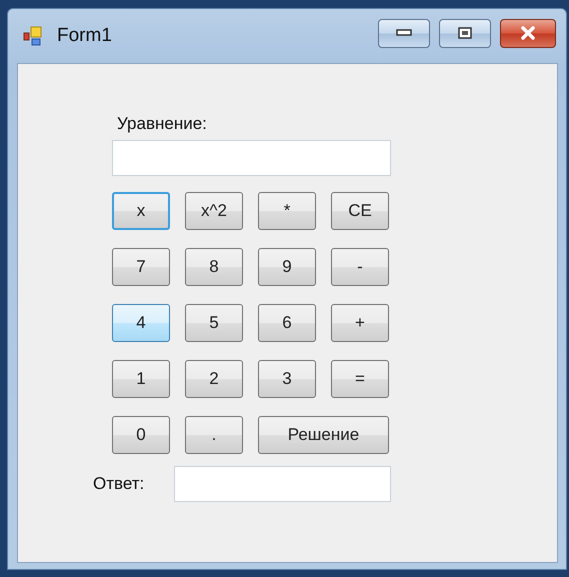 Image resolution: width=569 pixels, height=577 pixels. What do you see at coordinates (214, 211) in the screenshot?
I see `keypad-button: x^2` at bounding box center [214, 211].